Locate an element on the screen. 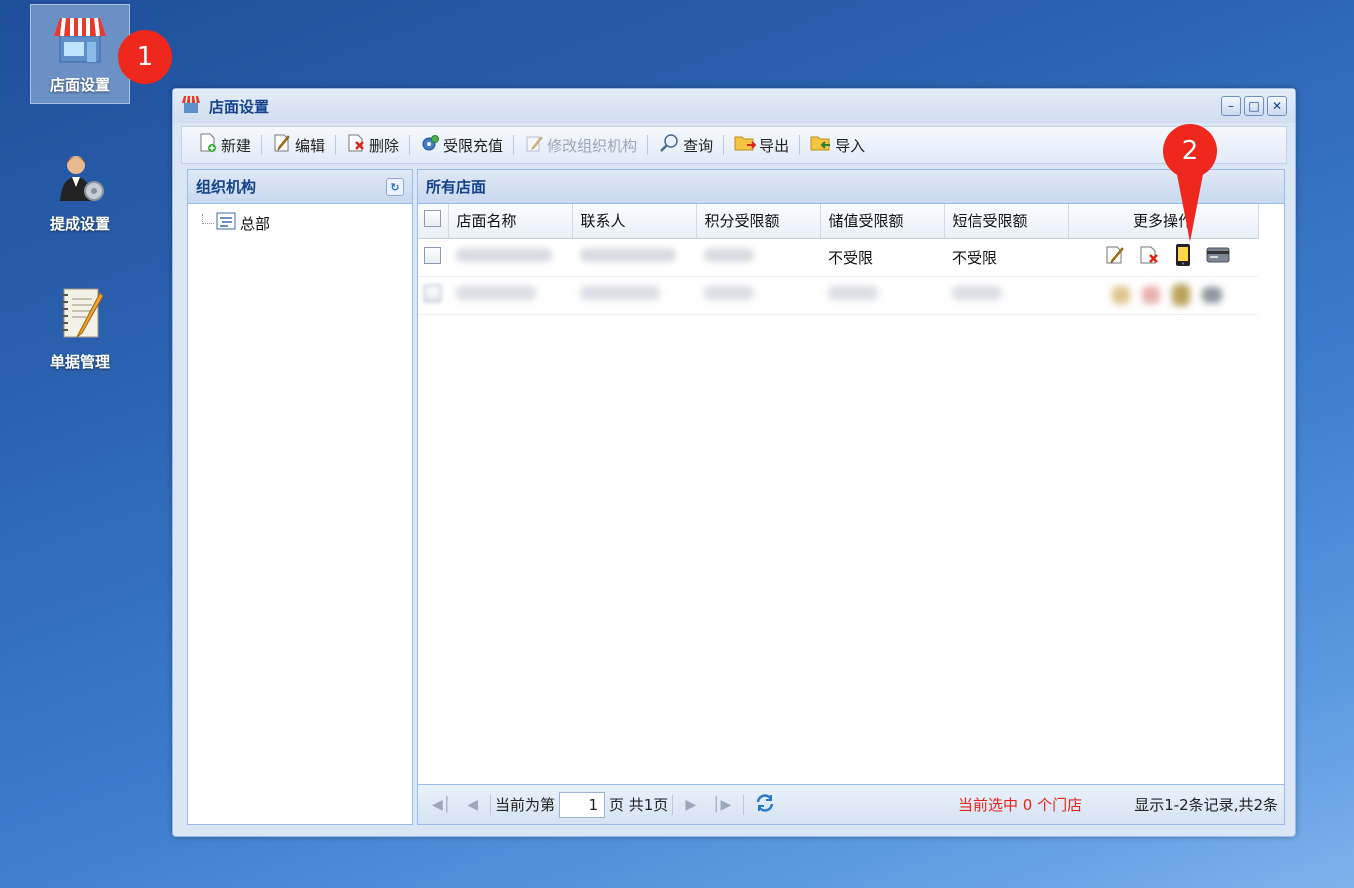  last-page-icon: │▶ is located at coordinates (721, 805).